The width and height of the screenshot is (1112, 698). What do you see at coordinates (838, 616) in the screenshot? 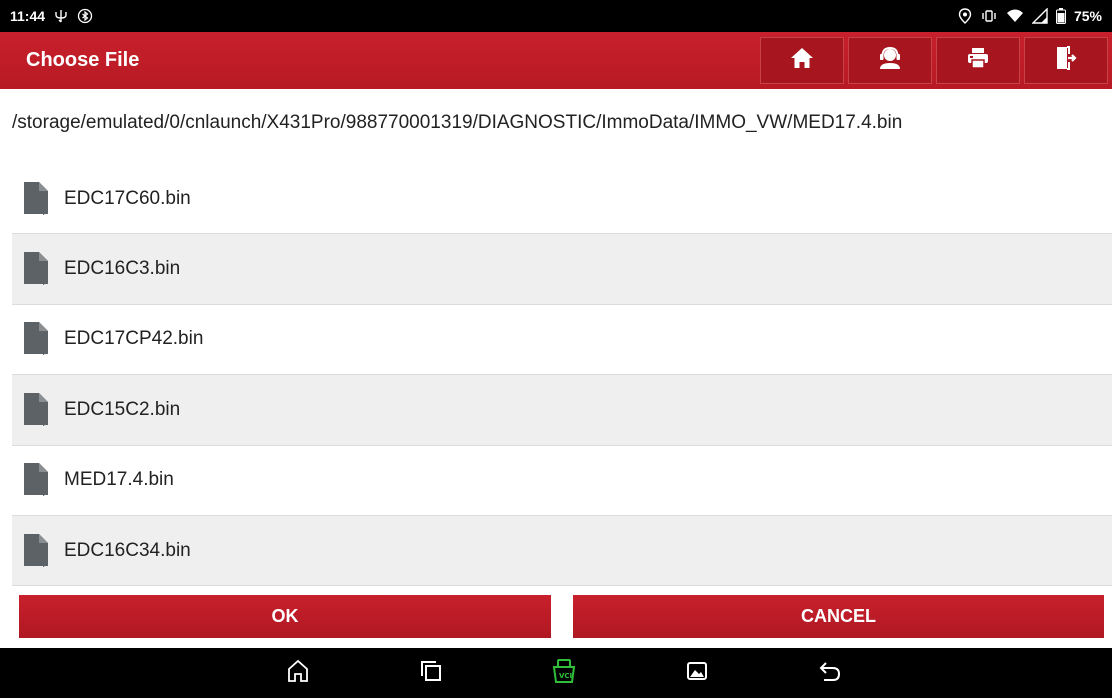
I see `cancel-button: CANCEL` at bounding box center [838, 616].